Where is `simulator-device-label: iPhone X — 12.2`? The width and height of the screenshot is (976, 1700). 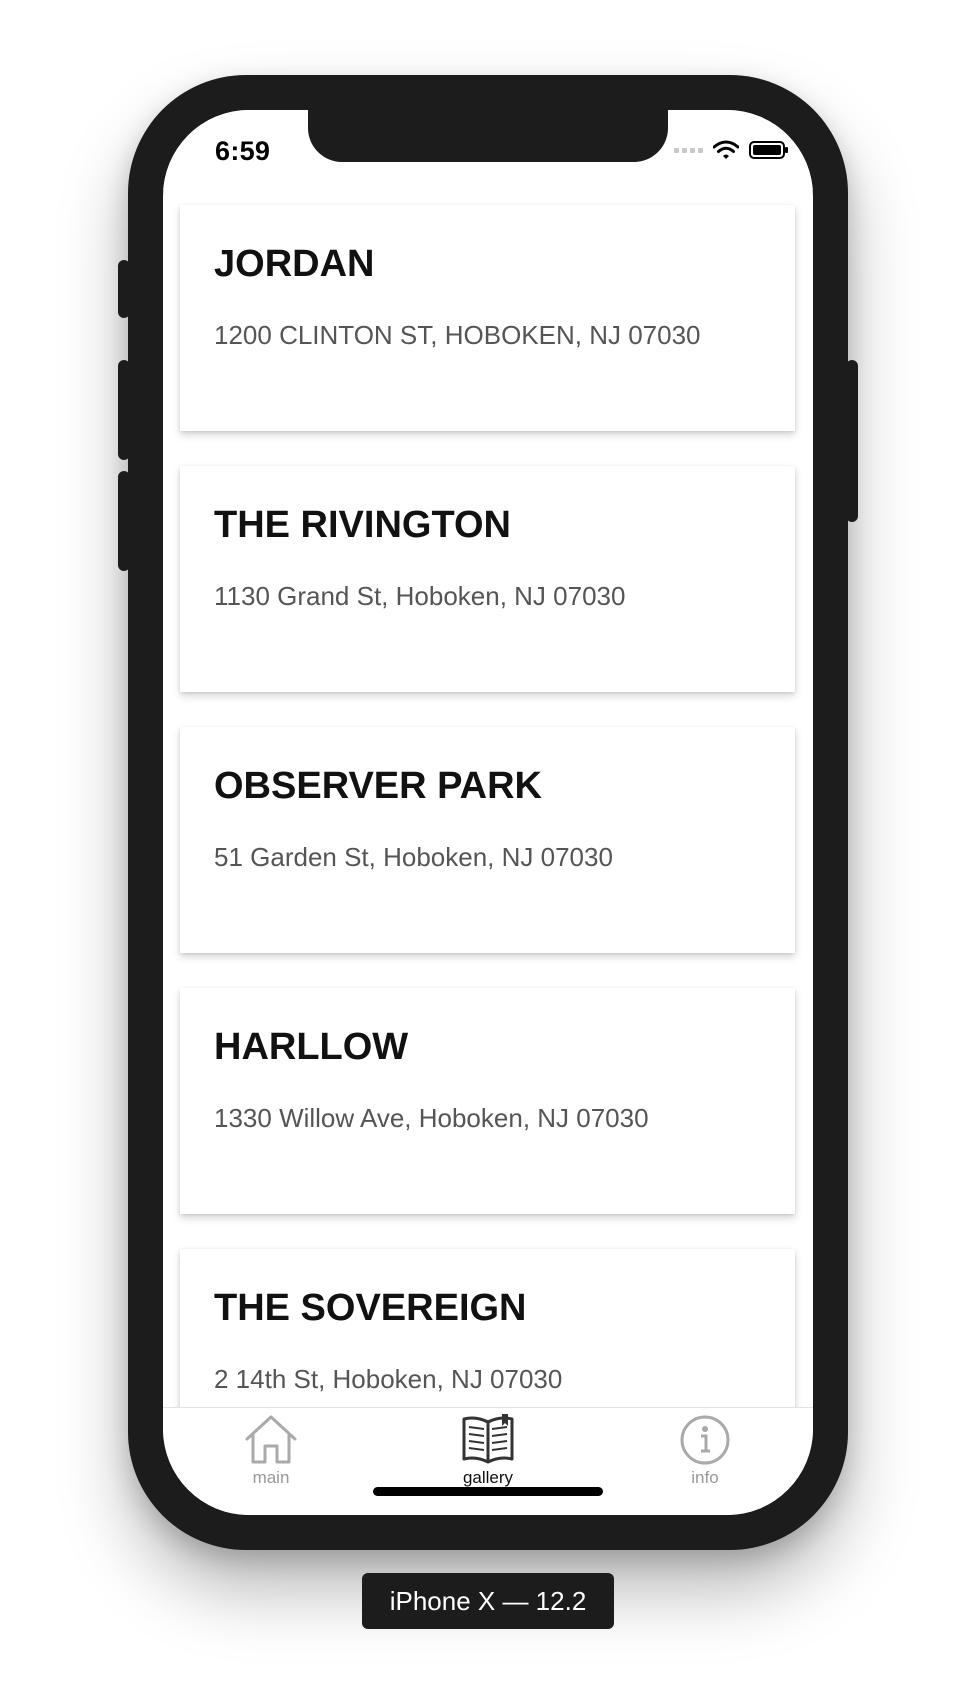
simulator-device-label: iPhone X — 12.2 is located at coordinates (488, 1601).